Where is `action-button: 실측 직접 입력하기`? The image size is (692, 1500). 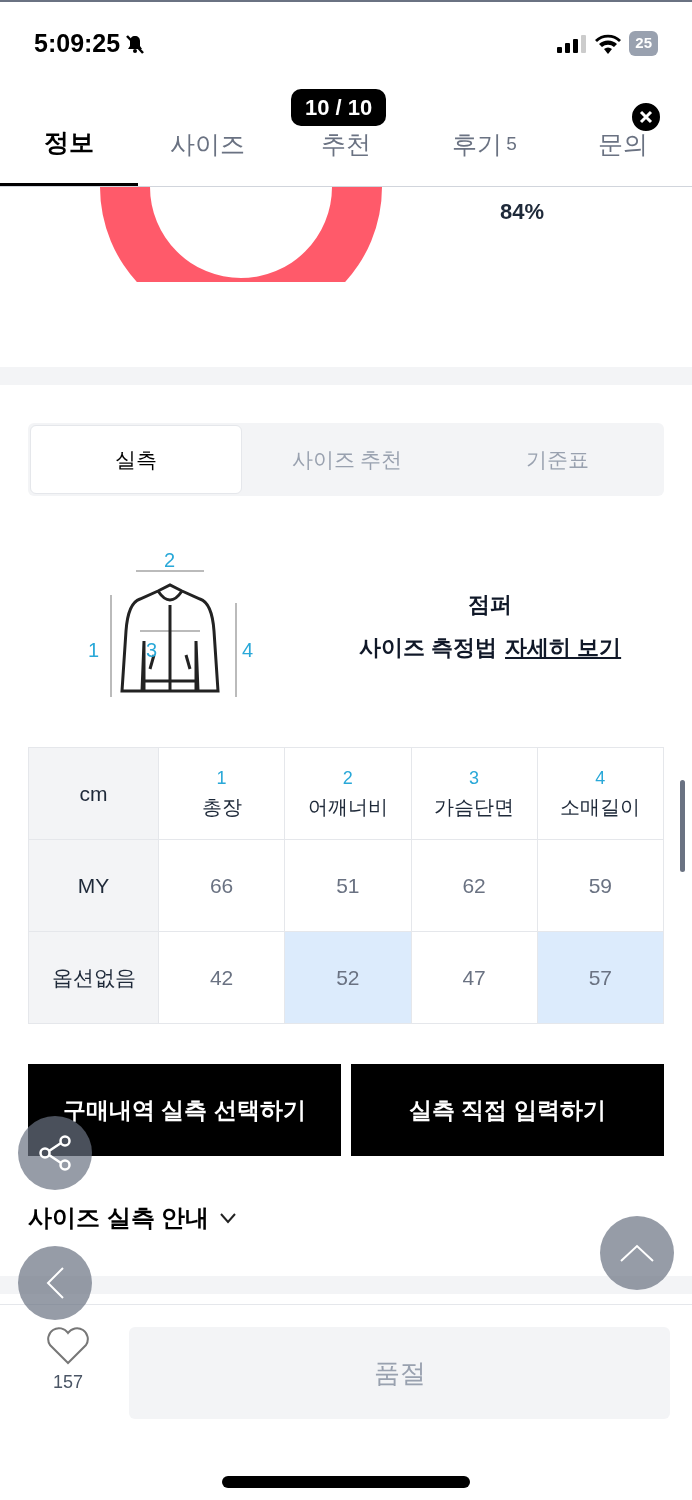 action-button: 실측 직접 입력하기 is located at coordinates (507, 1110).